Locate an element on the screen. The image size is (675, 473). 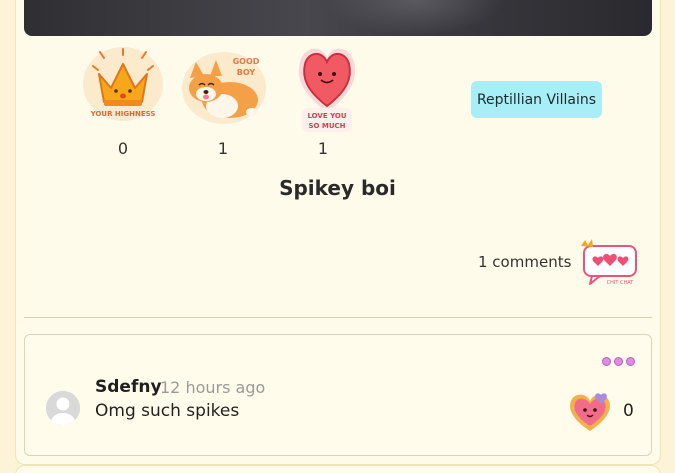
corgi-sticker-caption-2: BOY is located at coordinates (246, 72).